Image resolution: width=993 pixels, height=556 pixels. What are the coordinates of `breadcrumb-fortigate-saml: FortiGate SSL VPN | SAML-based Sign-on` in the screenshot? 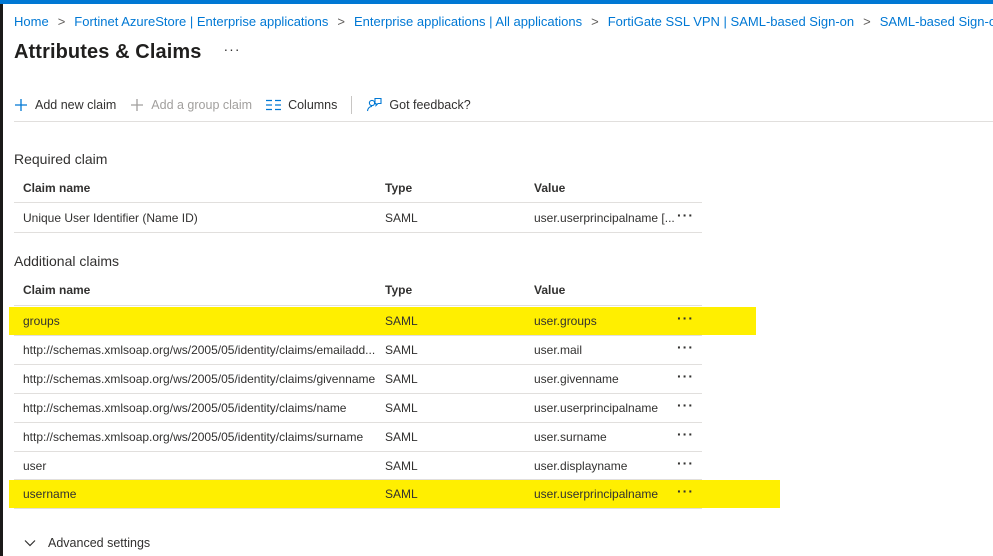 It's located at (731, 21).